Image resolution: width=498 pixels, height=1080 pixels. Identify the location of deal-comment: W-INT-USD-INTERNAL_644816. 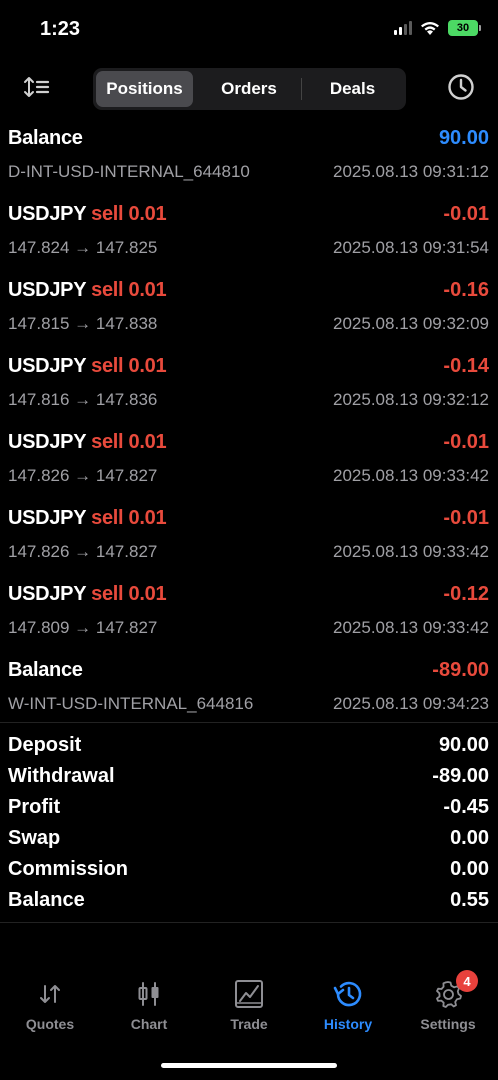
(131, 703).